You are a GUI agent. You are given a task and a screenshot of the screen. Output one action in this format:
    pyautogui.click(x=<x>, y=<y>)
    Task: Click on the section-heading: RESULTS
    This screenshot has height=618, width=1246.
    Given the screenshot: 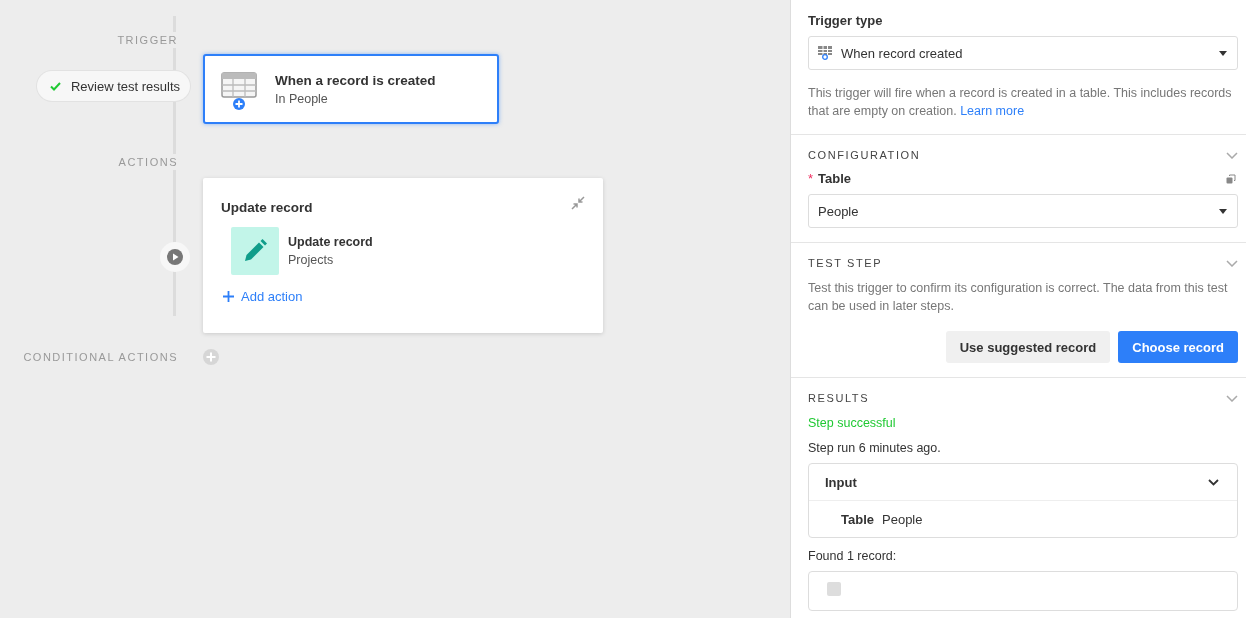 What is the action you would take?
    pyautogui.click(x=839, y=398)
    